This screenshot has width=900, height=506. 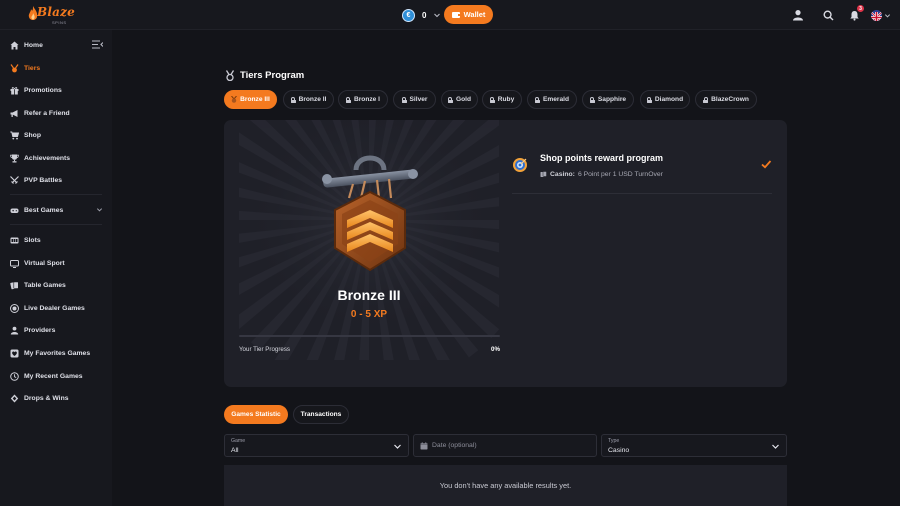 What do you see at coordinates (366, 99) in the screenshot?
I see `tab-label: Bronze I` at bounding box center [366, 99].